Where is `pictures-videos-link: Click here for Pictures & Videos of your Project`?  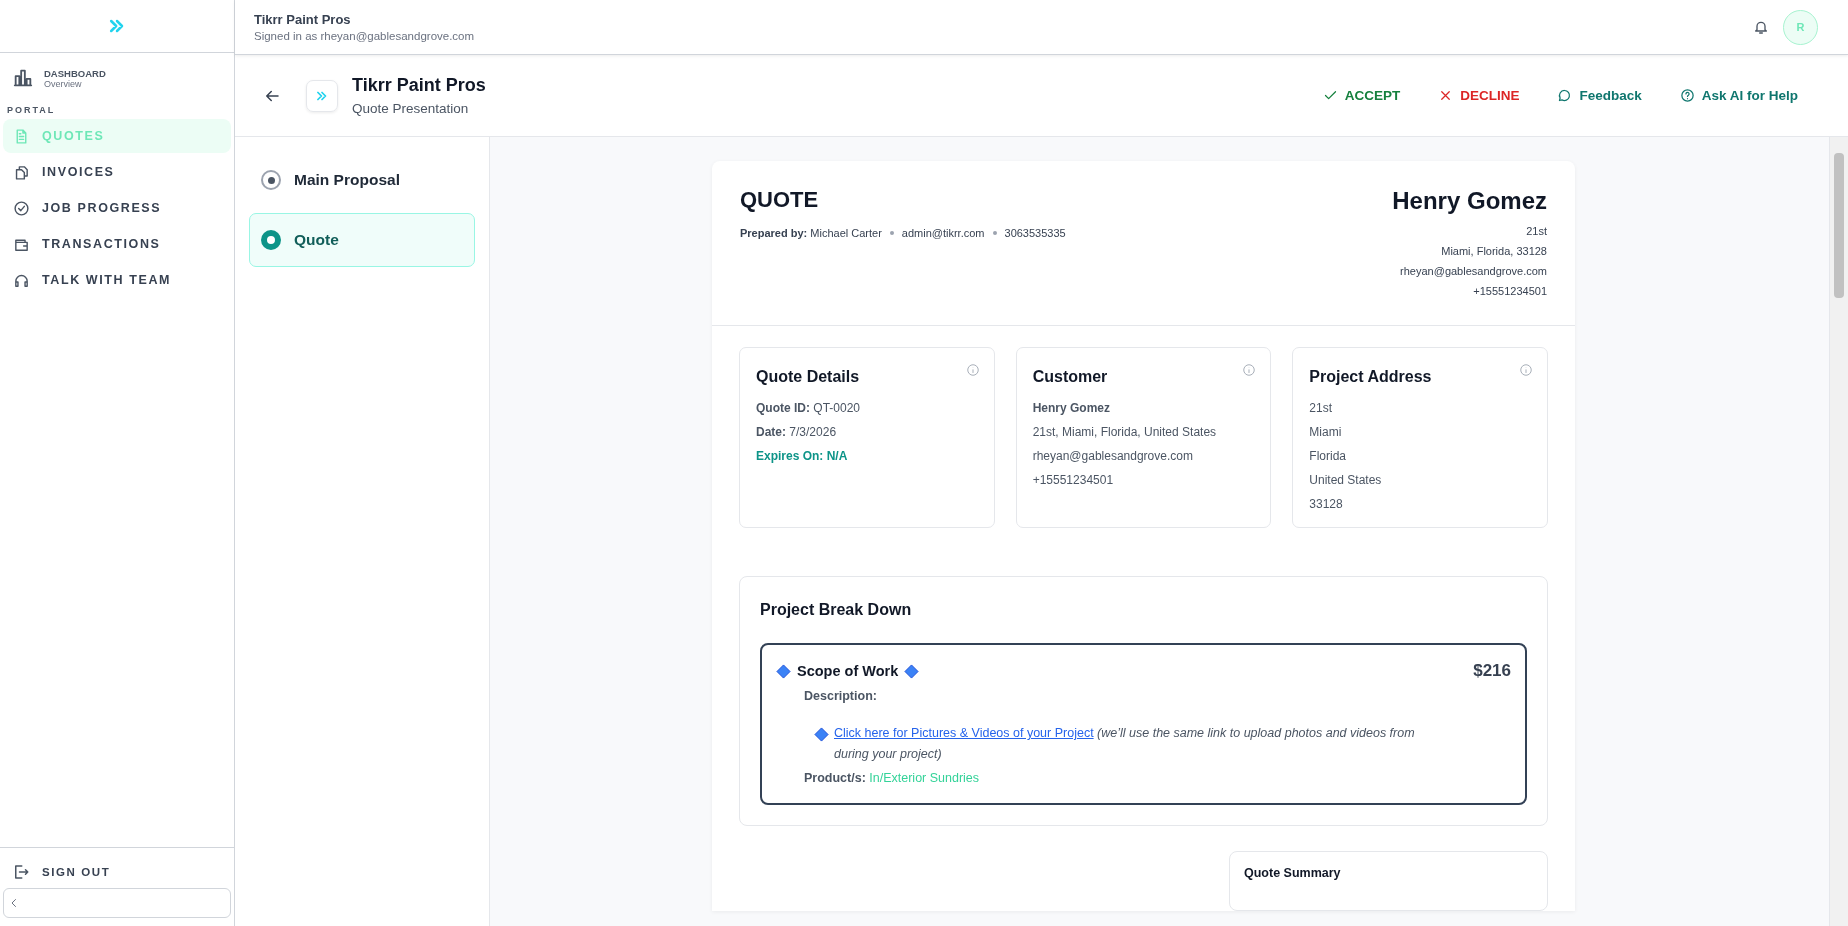 pictures-videos-link: Click here for Pictures & Videos of your Project is located at coordinates (964, 733).